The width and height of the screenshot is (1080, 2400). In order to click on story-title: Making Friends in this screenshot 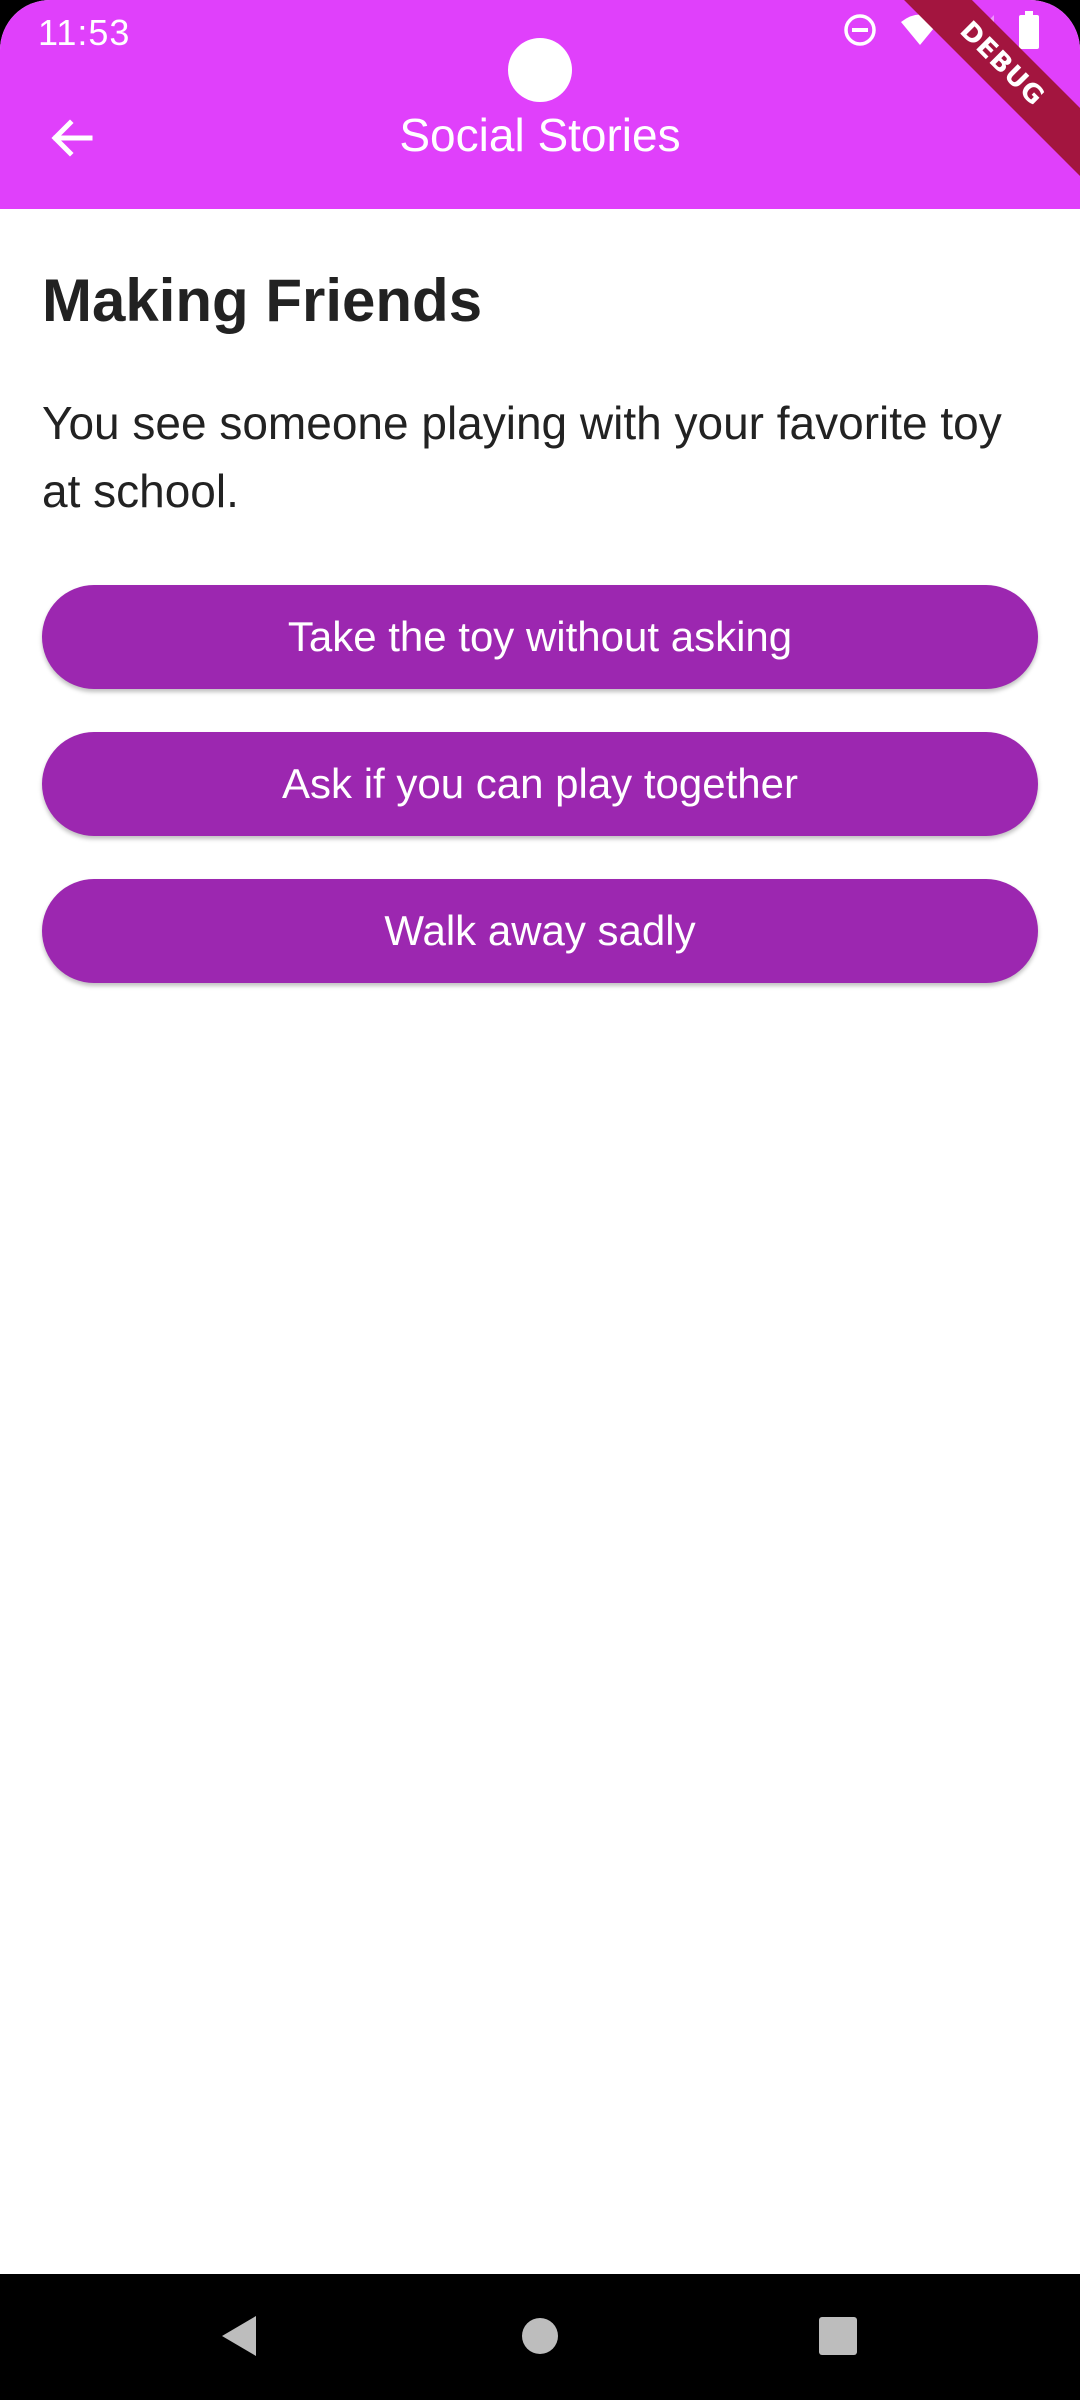, I will do `click(262, 300)`.